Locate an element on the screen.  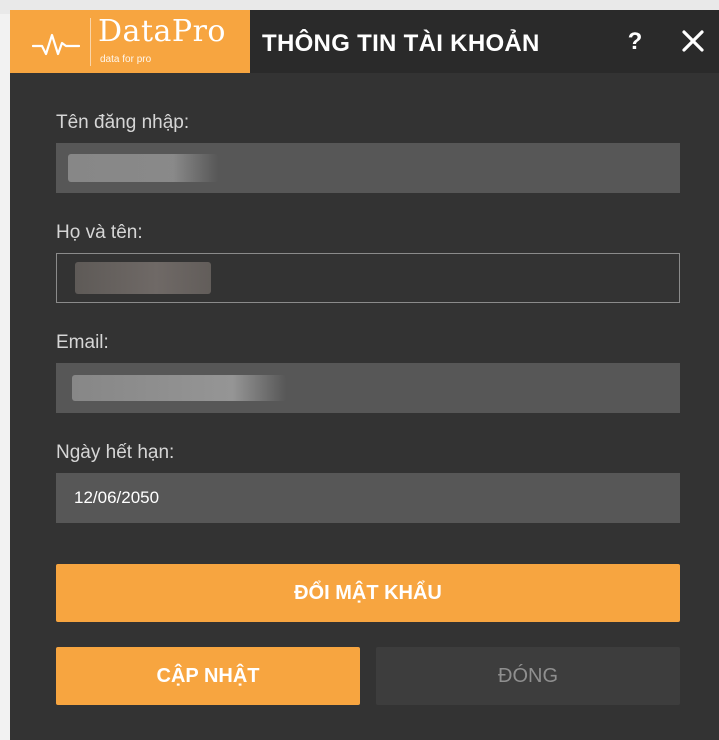
redacted-fullname is located at coordinates (143, 278).